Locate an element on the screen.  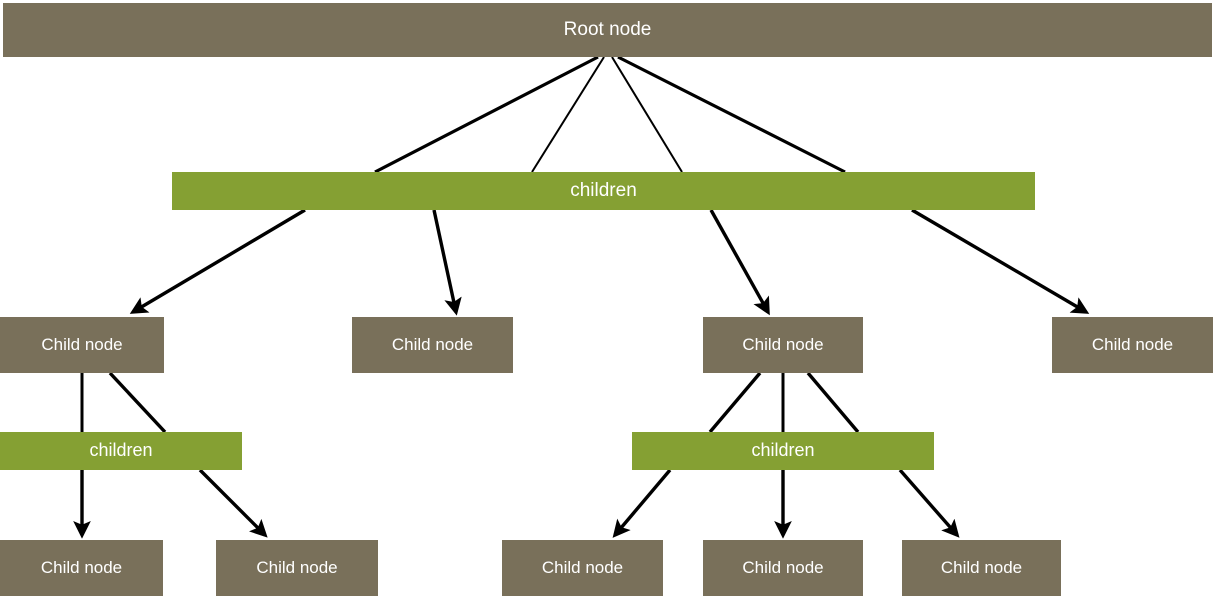
node-child-4: Child node is located at coordinates (1132, 345).